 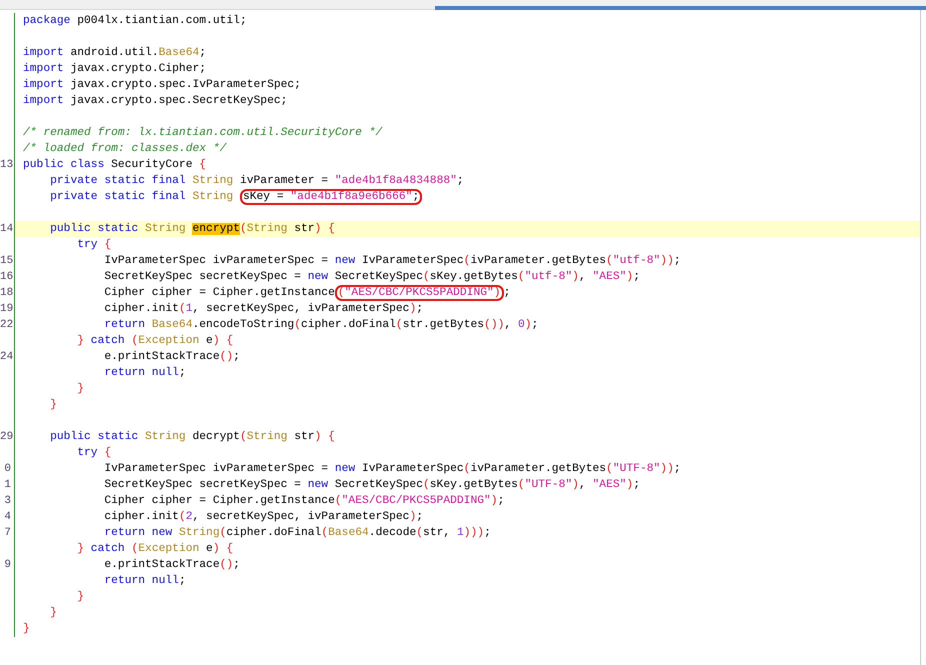 What do you see at coordinates (162, 85) in the screenshot?
I see `code-line: import javax.crypto.spec.IvParameterSpec;` at bounding box center [162, 85].